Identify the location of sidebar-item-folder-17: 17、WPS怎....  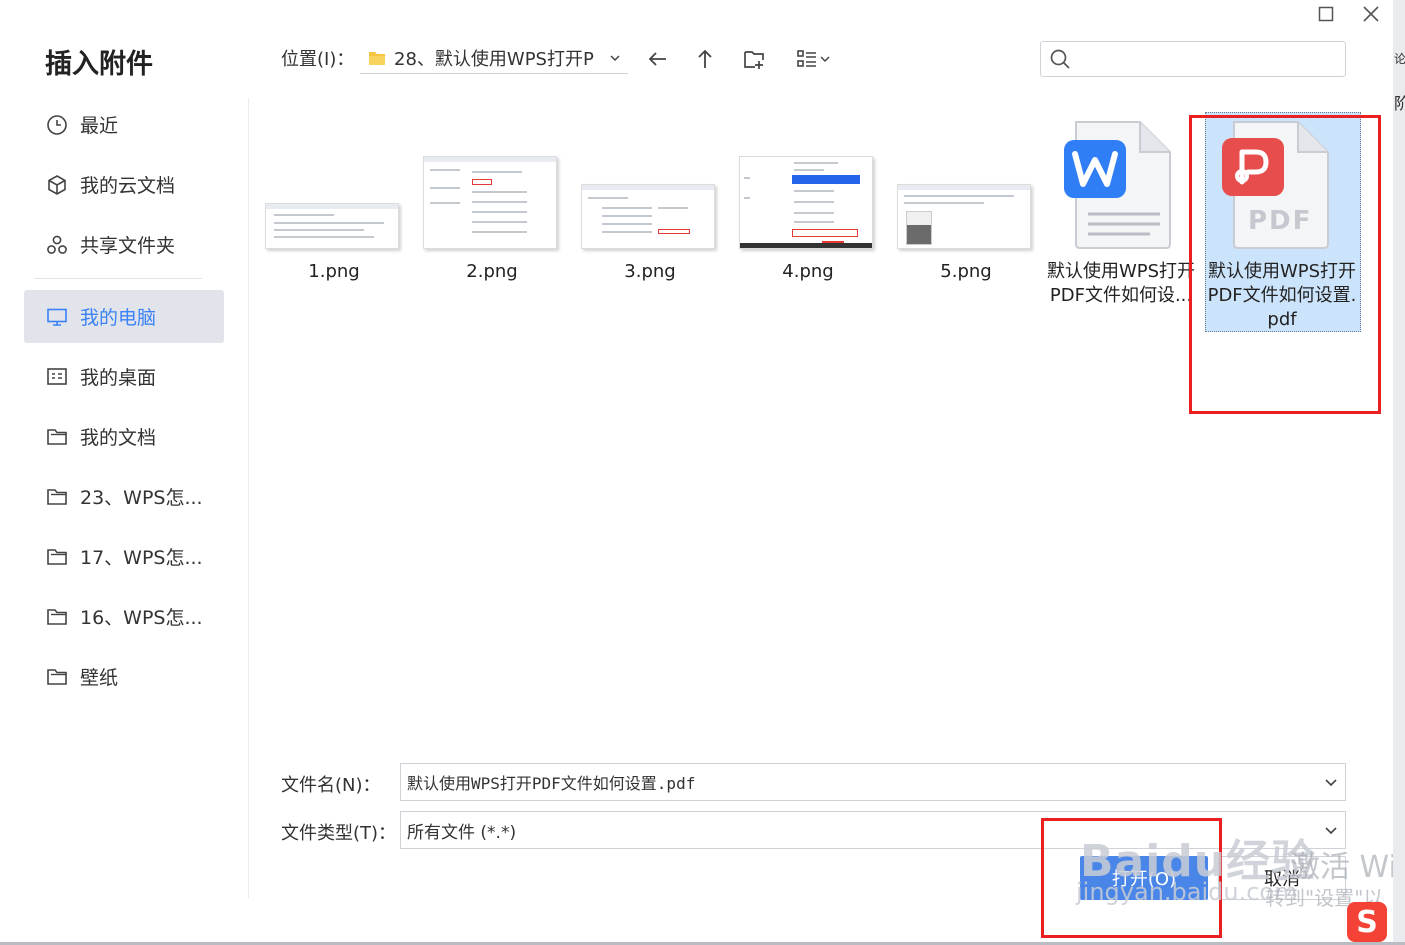
(124, 556).